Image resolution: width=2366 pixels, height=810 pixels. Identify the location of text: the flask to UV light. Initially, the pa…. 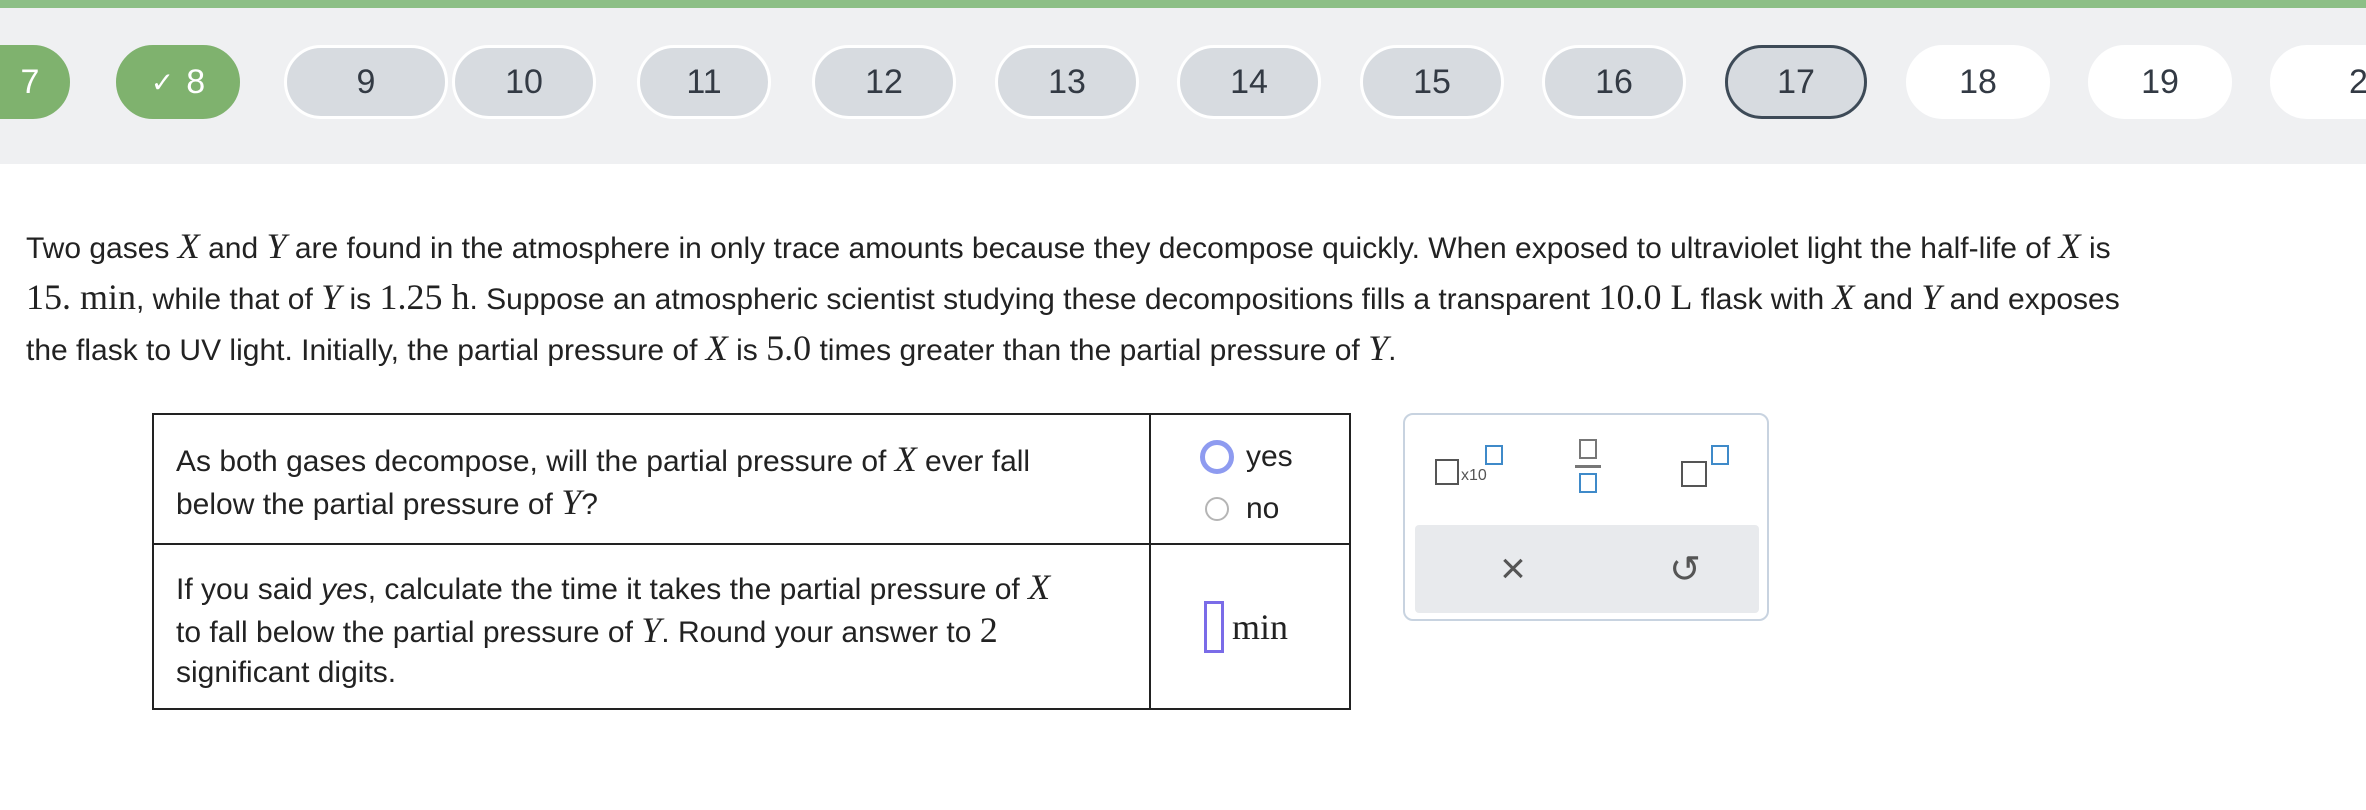
(366, 350).